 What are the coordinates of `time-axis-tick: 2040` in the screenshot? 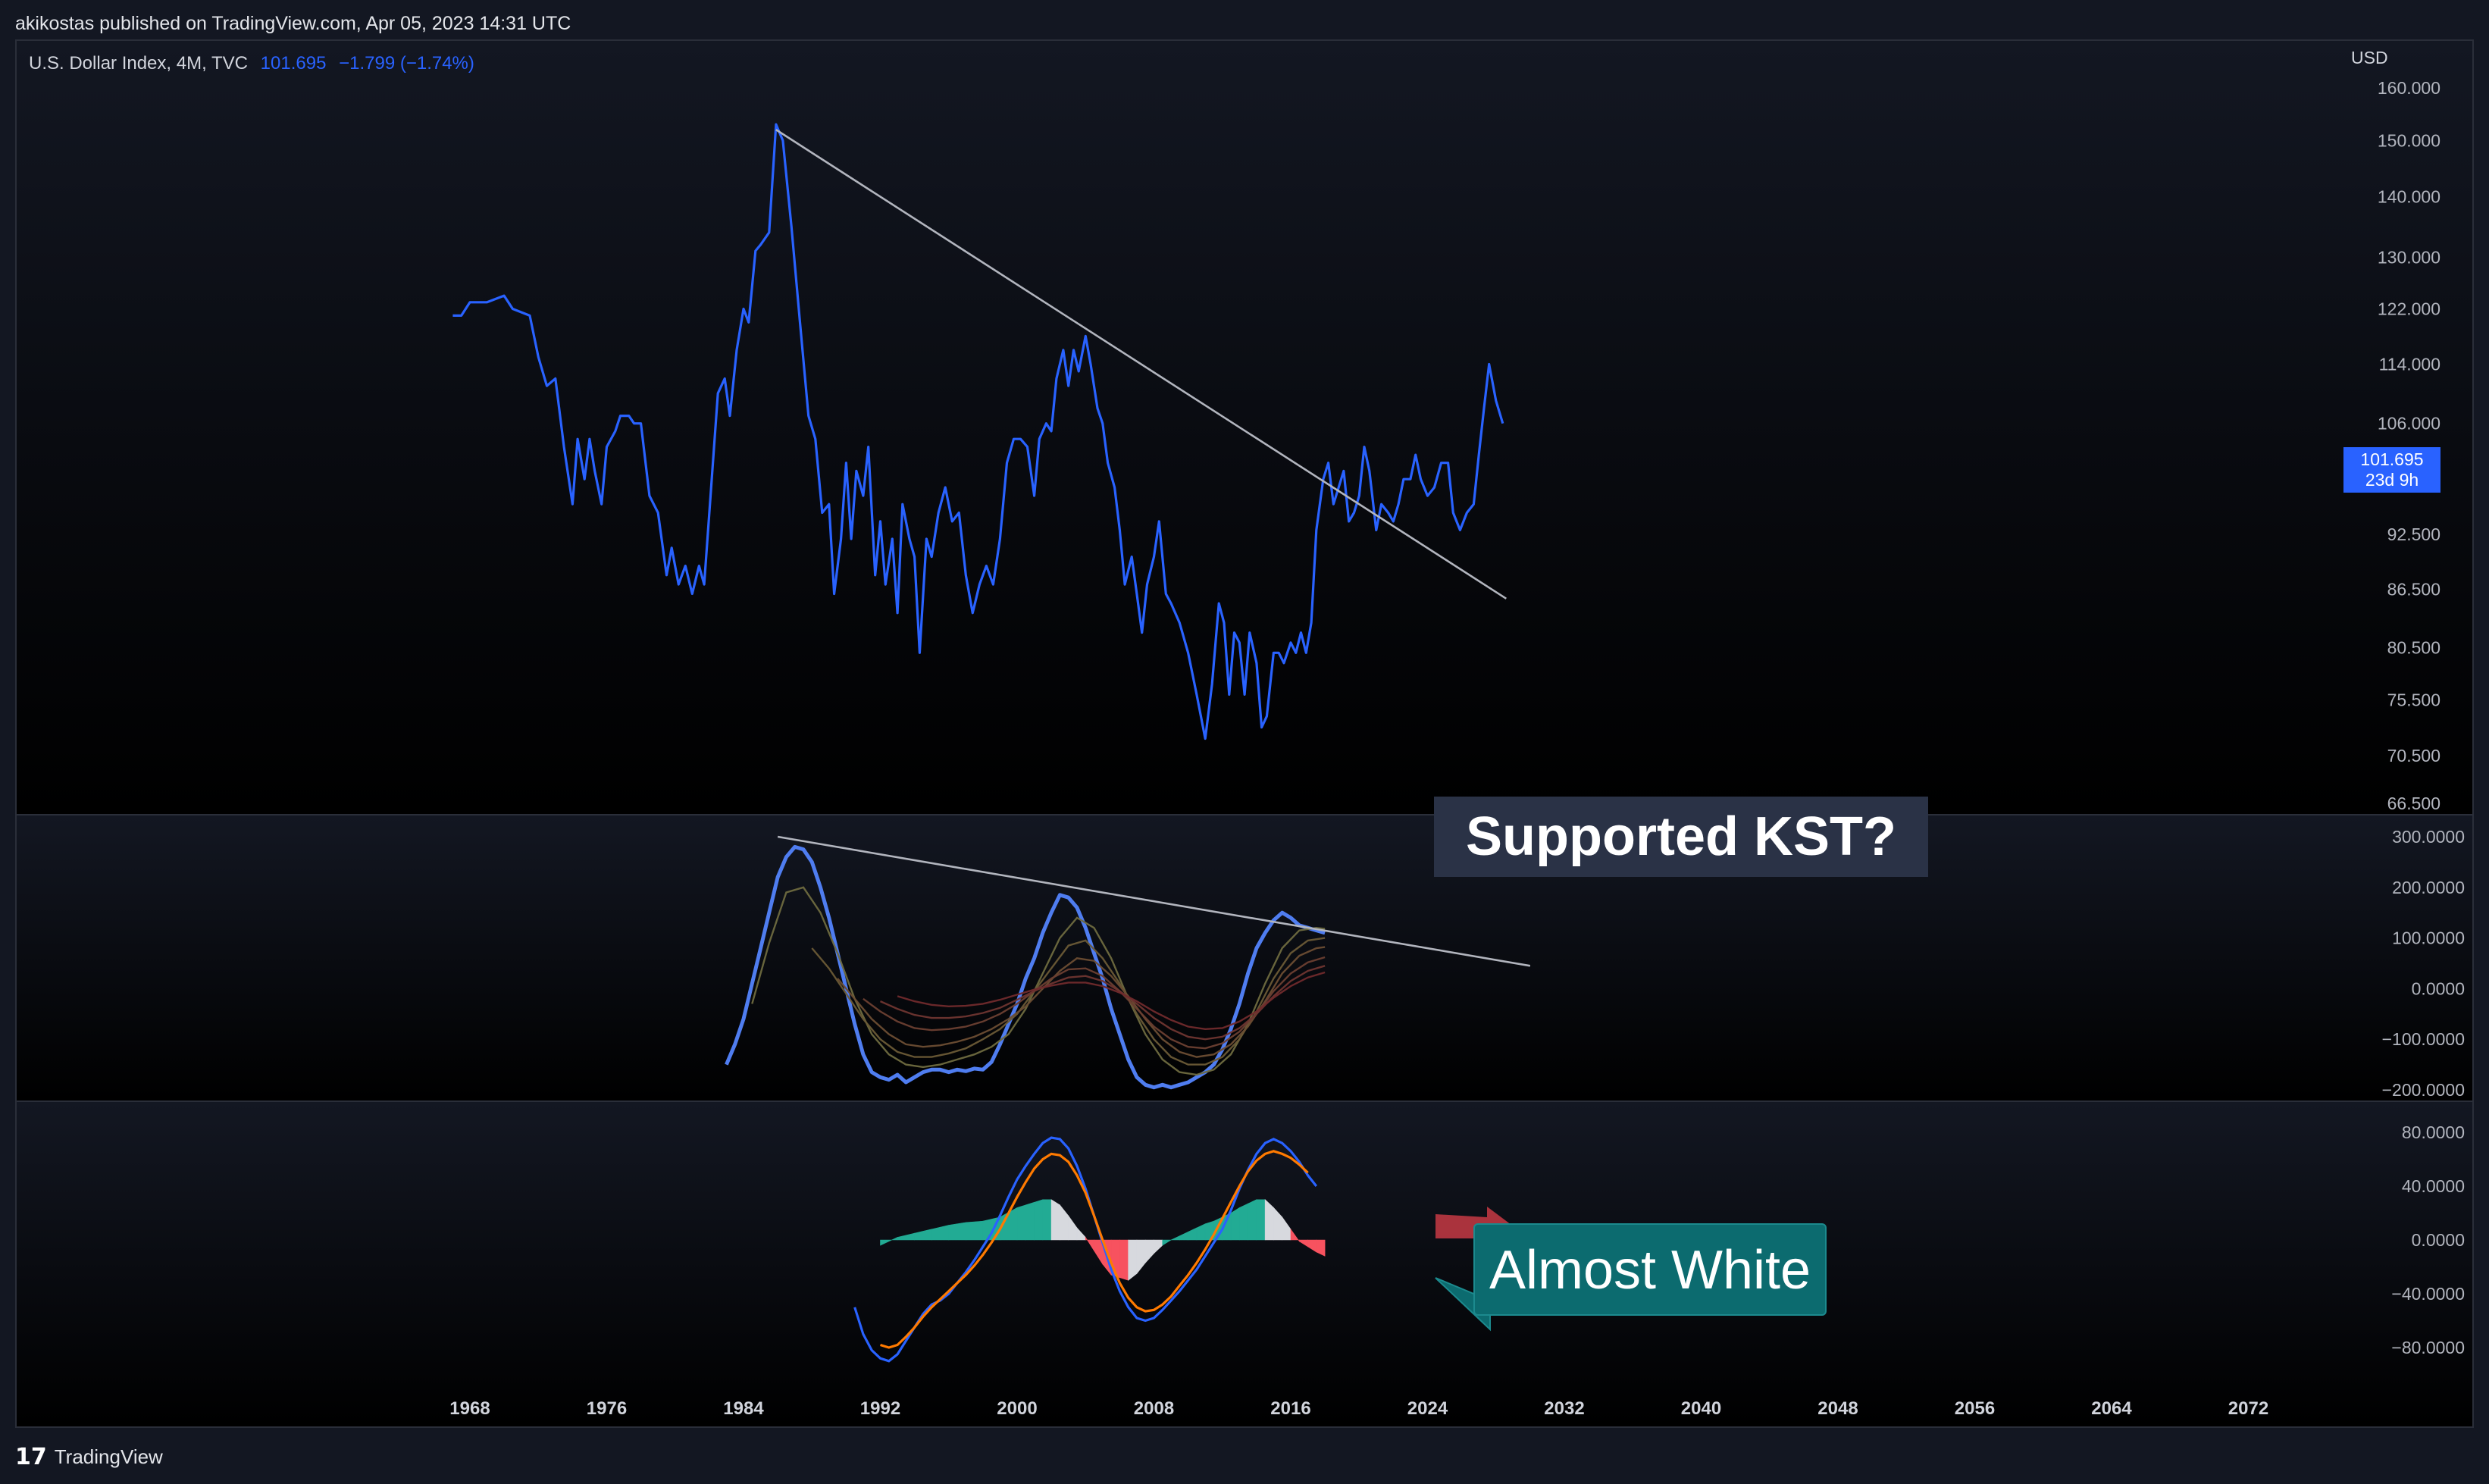 It's located at (1701, 1408).